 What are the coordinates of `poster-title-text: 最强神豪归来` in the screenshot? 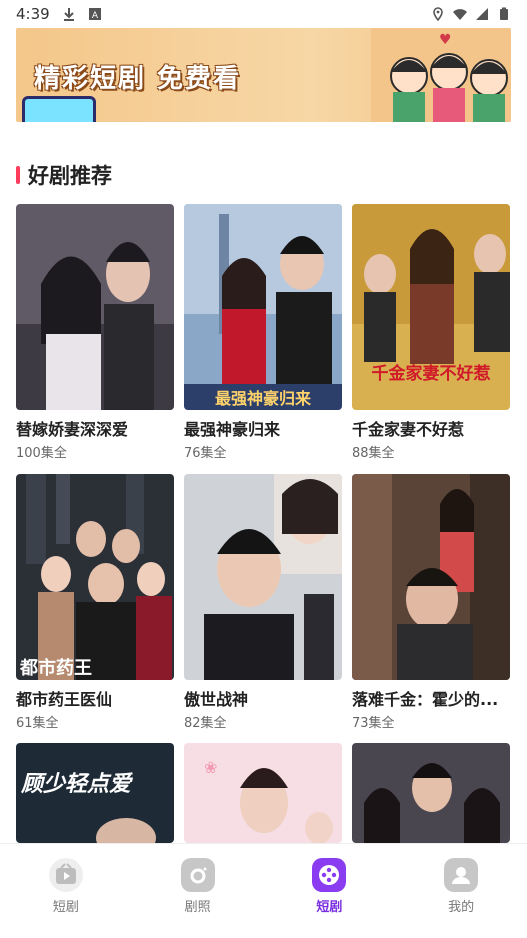 It's located at (263, 398).